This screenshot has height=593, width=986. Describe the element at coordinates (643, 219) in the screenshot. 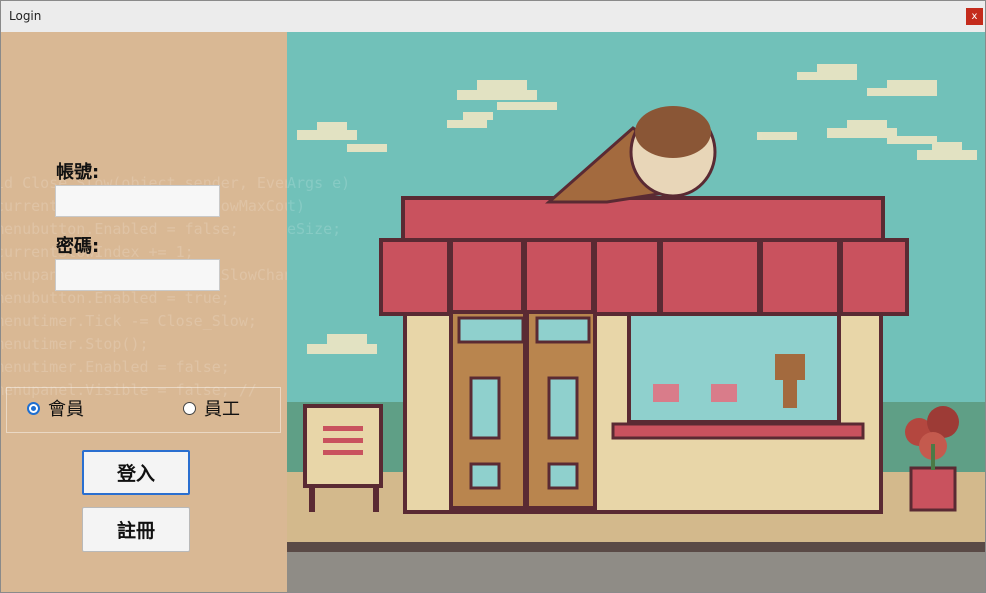

I see `shop-roof` at that location.